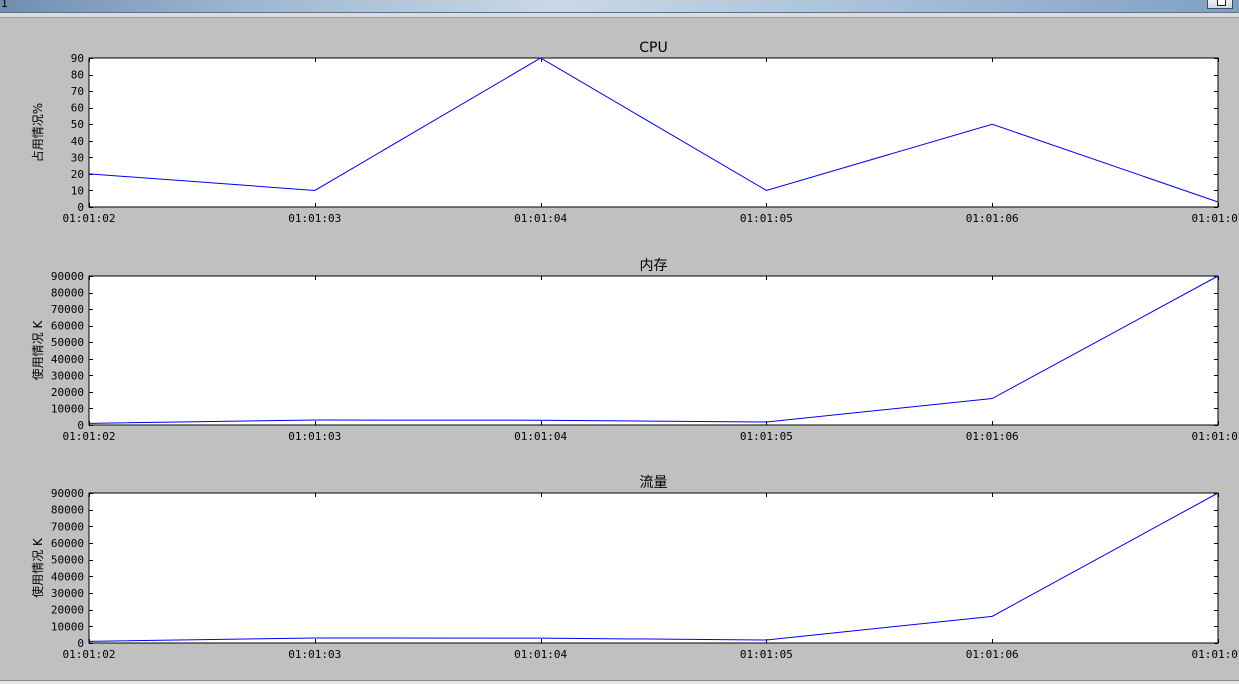 The height and width of the screenshot is (684, 1239). Describe the element at coordinates (992, 218) in the screenshot. I see `cpu-x-tick-label: 01:01:06` at that location.